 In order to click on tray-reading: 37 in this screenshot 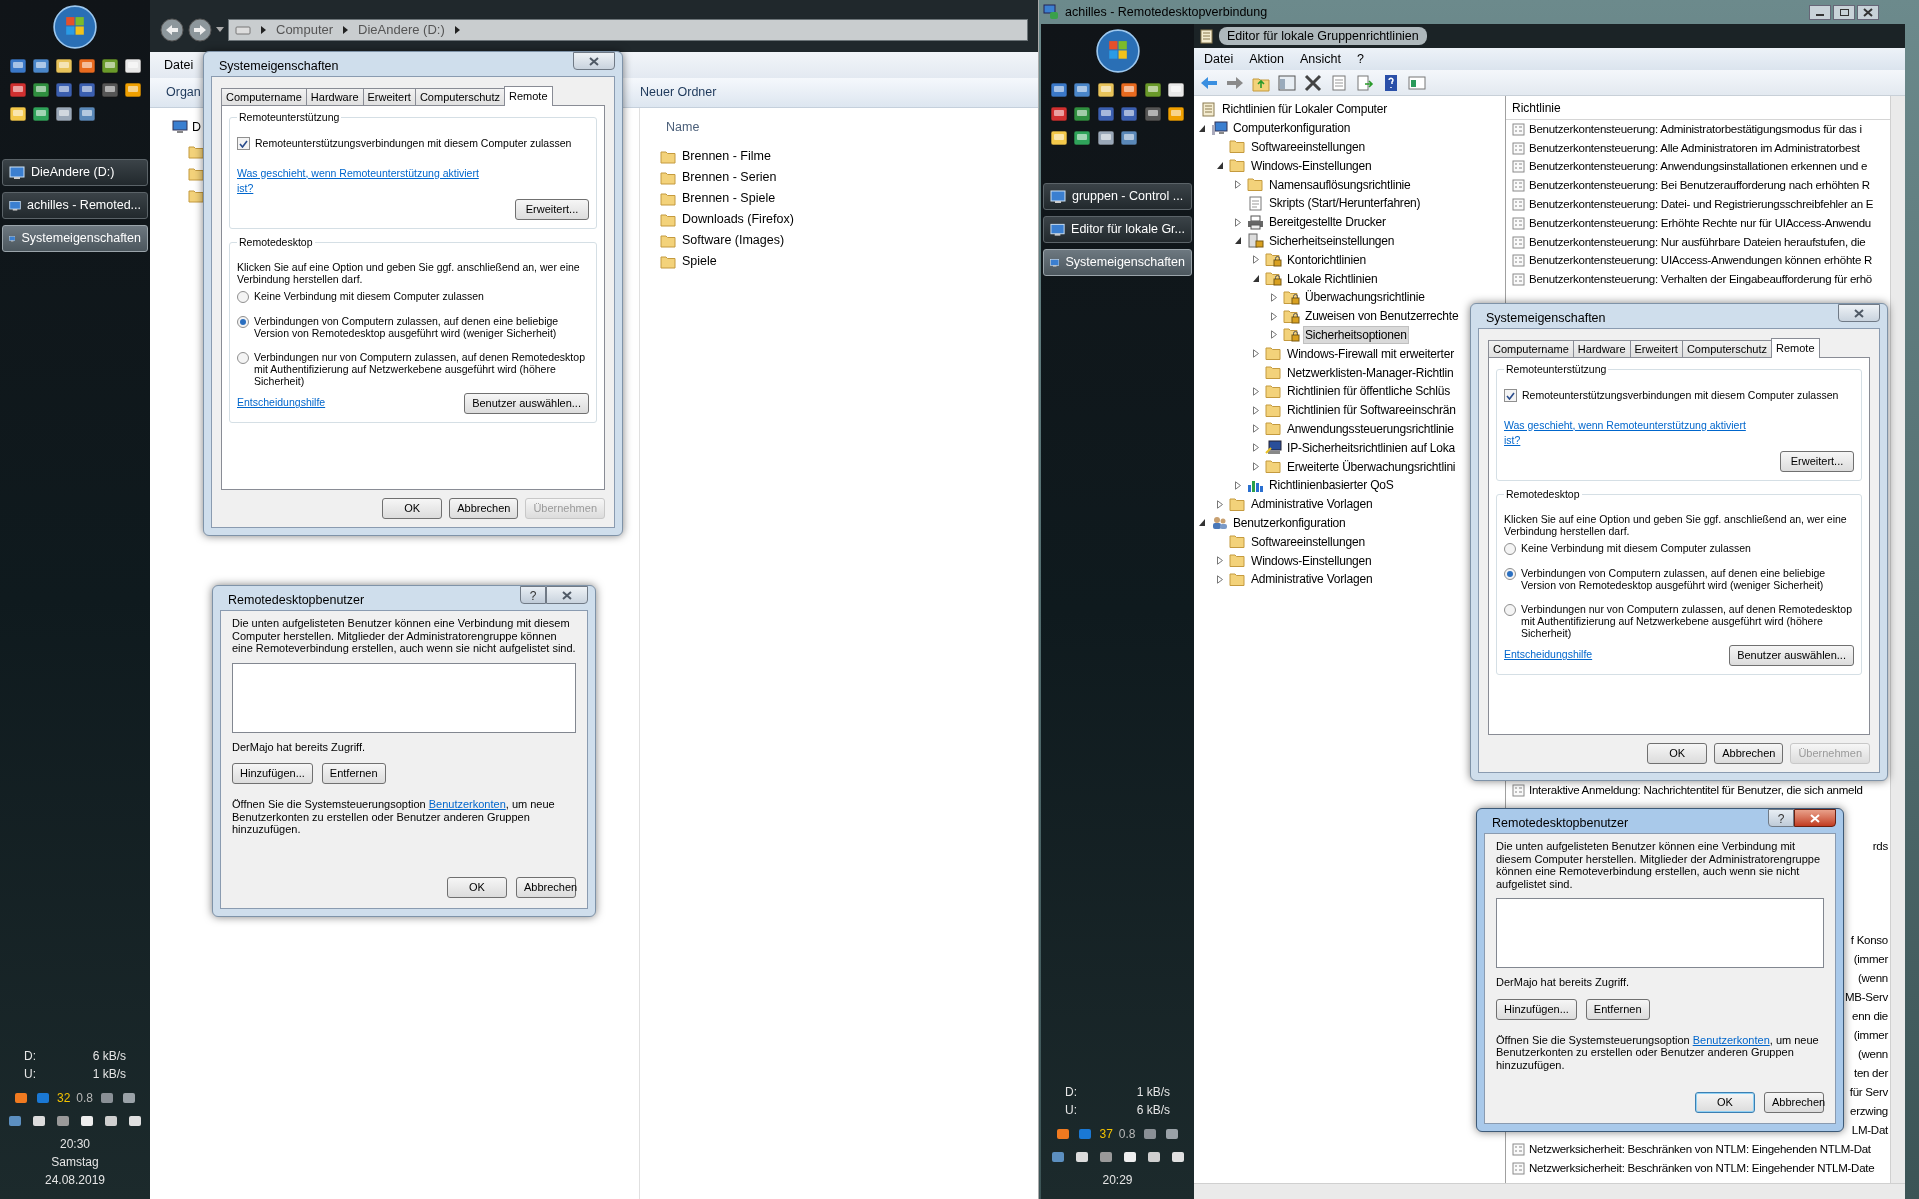, I will do `click(1106, 1134)`.